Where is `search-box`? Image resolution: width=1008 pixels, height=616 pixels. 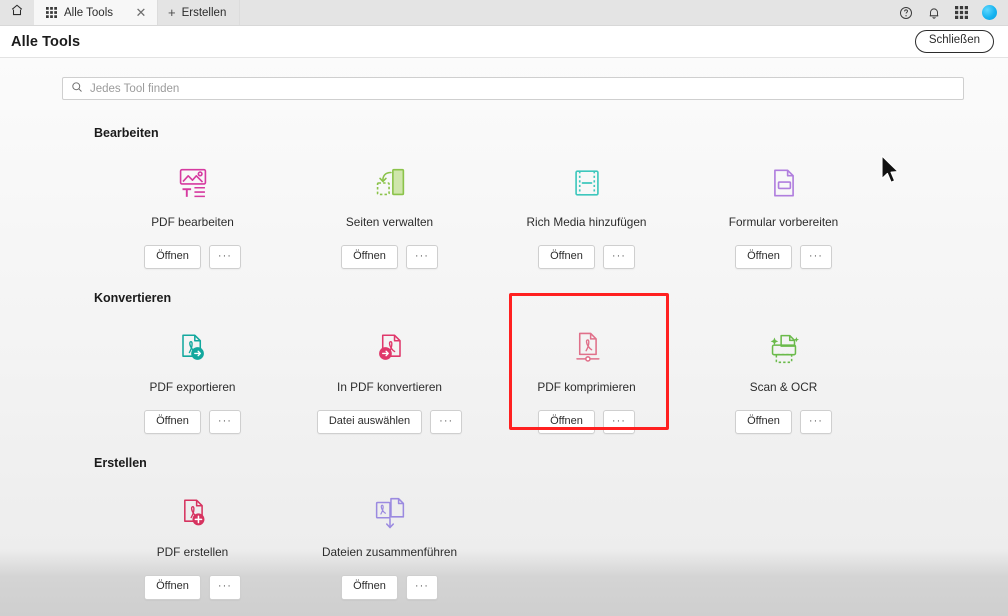
search-box is located at coordinates (513, 88).